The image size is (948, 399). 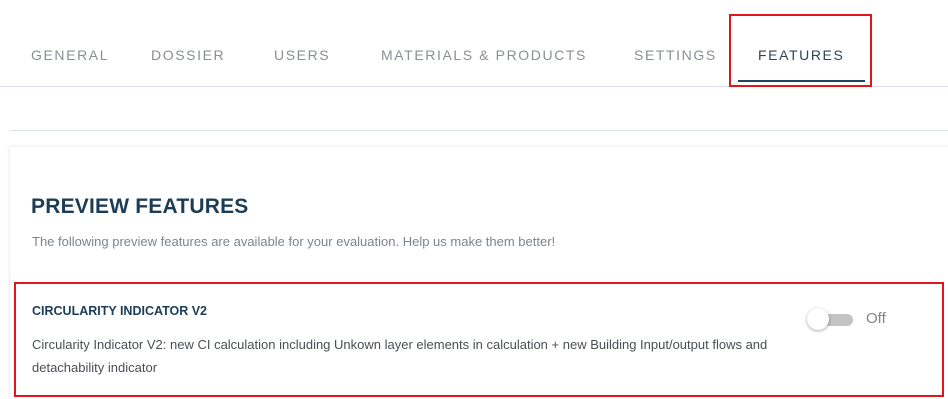 I want to click on feature-toggle, so click(x=832, y=320).